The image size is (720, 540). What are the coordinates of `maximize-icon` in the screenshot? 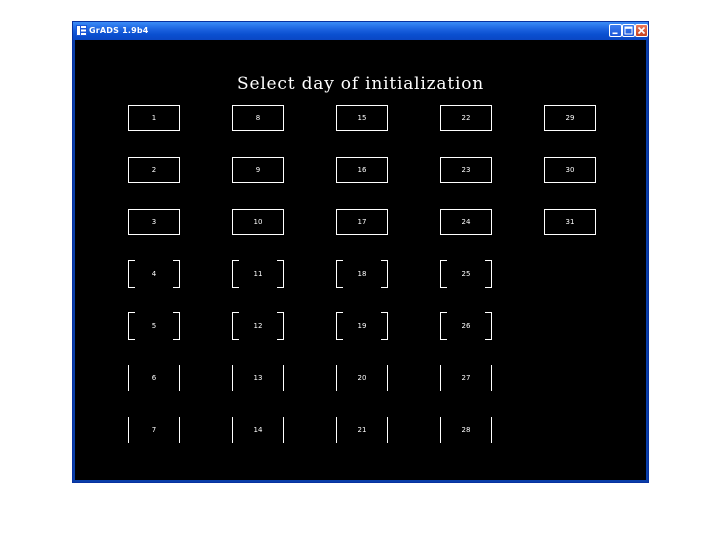 It's located at (628, 30).